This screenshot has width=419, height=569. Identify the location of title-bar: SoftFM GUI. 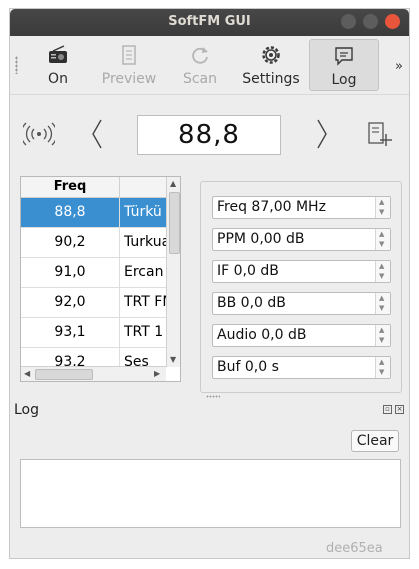
(209, 22).